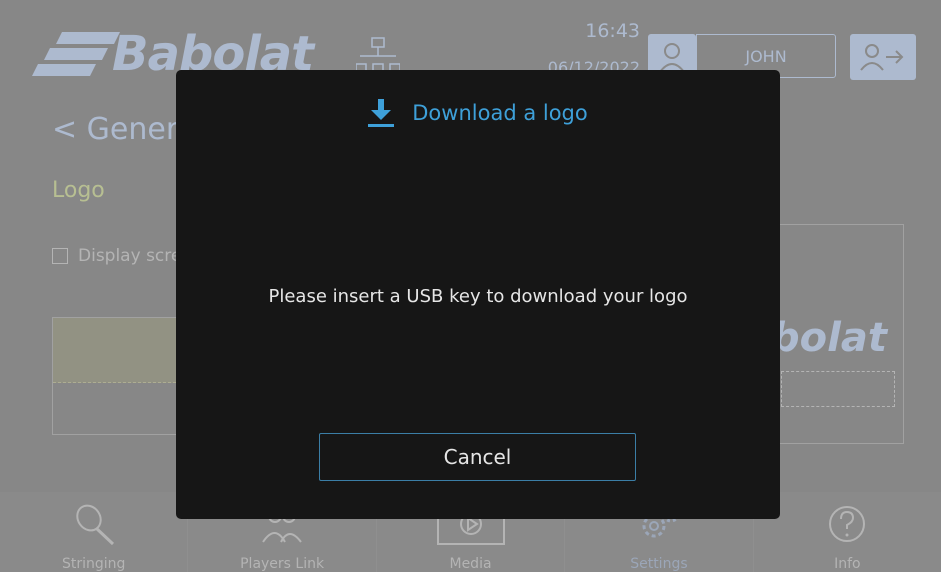 This screenshot has width=941, height=572. Describe the element at coordinates (500, 113) in the screenshot. I see `dialog-title: Download a logo` at that location.